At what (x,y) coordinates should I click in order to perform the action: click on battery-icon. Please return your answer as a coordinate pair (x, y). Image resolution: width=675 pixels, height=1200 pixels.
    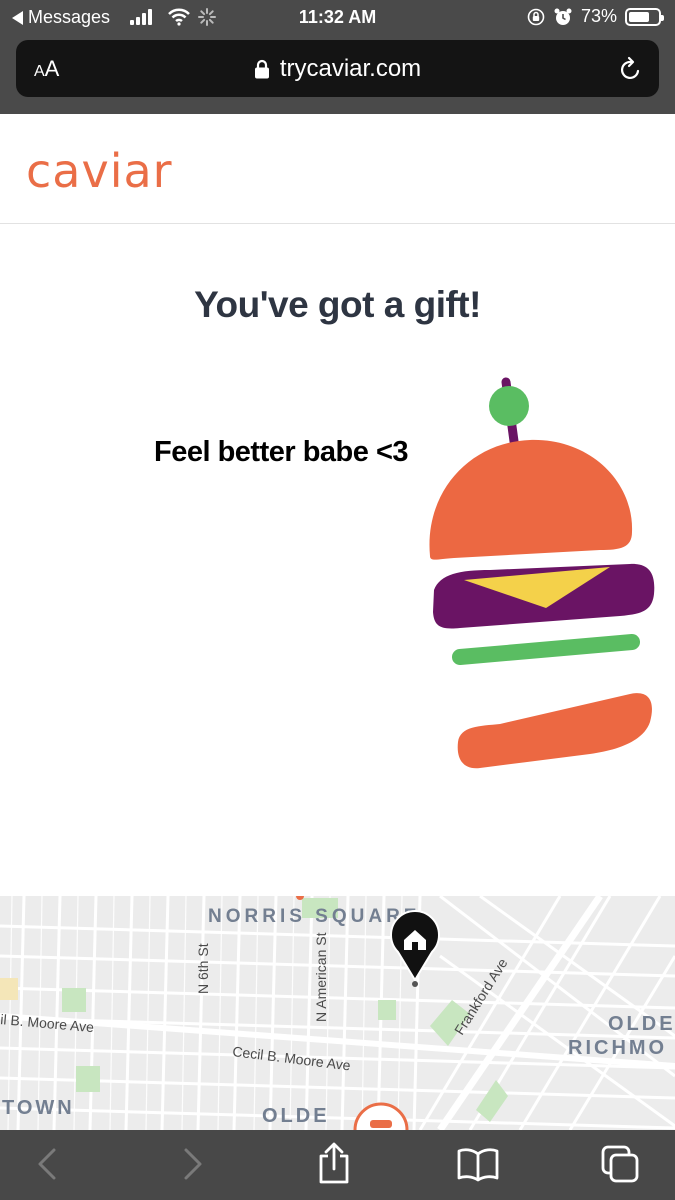
    Looking at the image, I should click on (644, 16).